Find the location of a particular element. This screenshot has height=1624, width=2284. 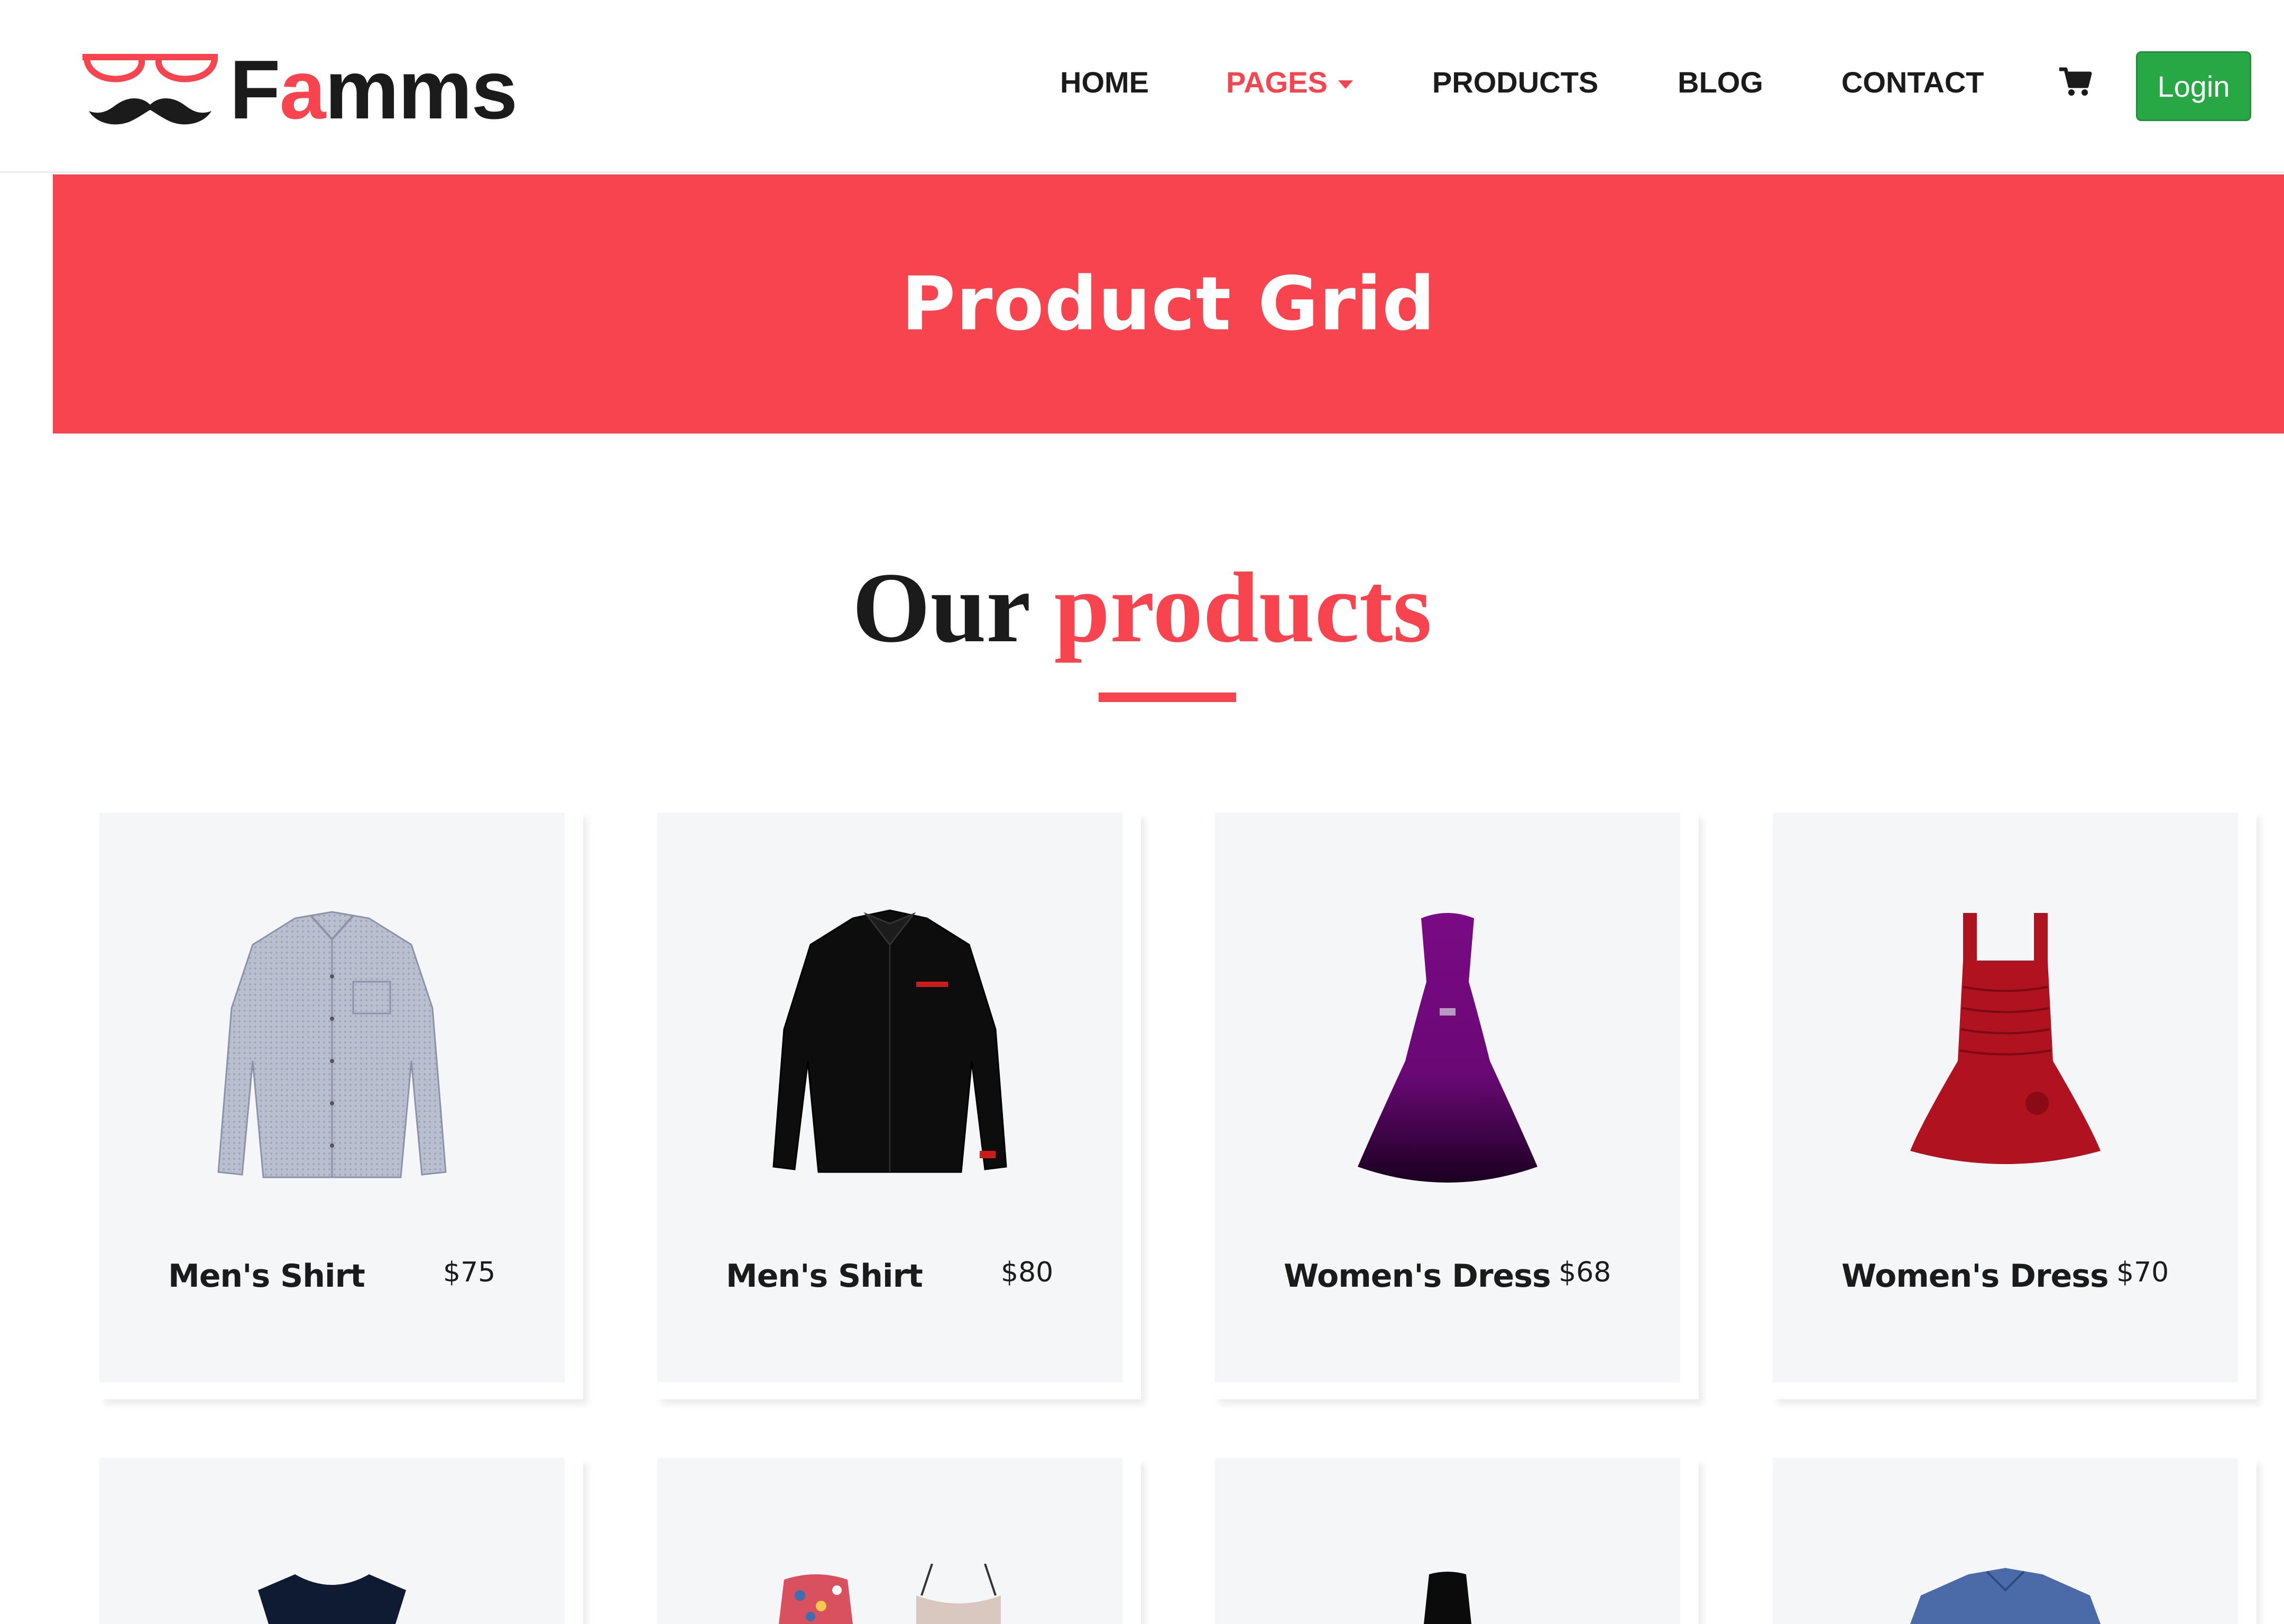

banner-title: Product Grid is located at coordinates (1168, 304).